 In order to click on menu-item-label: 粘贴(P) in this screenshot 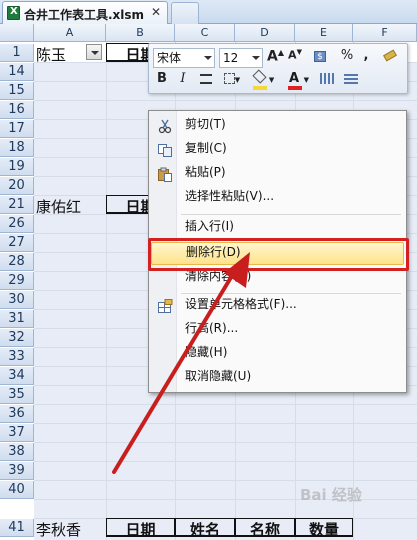, I will do `click(205, 172)`.